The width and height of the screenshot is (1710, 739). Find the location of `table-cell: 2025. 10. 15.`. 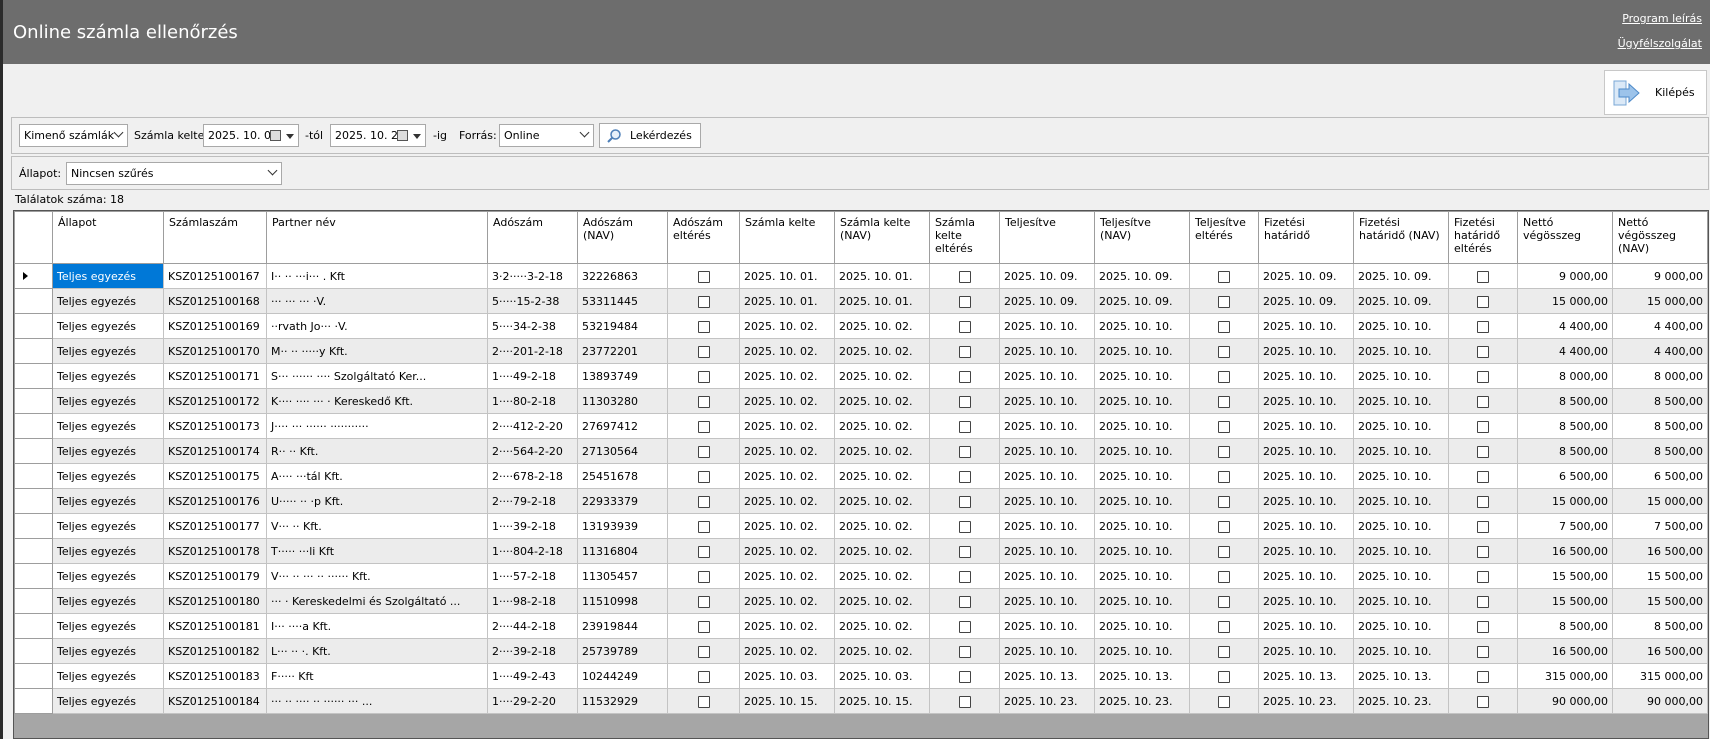

table-cell: 2025. 10. 15. is located at coordinates (787, 701).